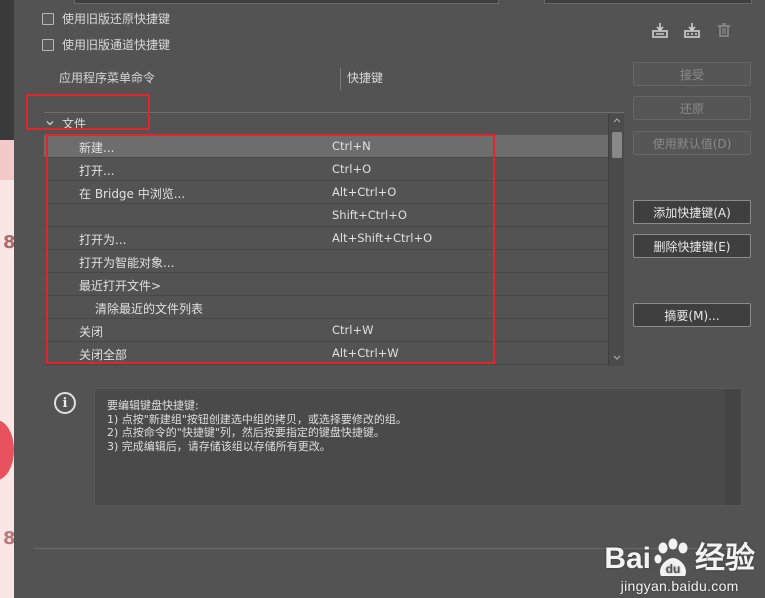  Describe the element at coordinates (326, 353) in the screenshot. I see `table-row: 关闭全部 Alt+Ctrl+W` at that location.